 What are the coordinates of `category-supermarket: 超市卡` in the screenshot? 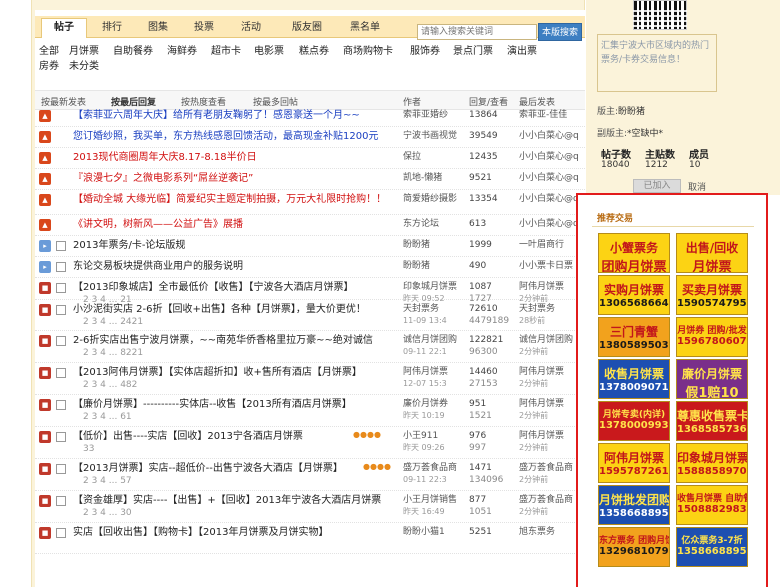 It's located at (226, 51).